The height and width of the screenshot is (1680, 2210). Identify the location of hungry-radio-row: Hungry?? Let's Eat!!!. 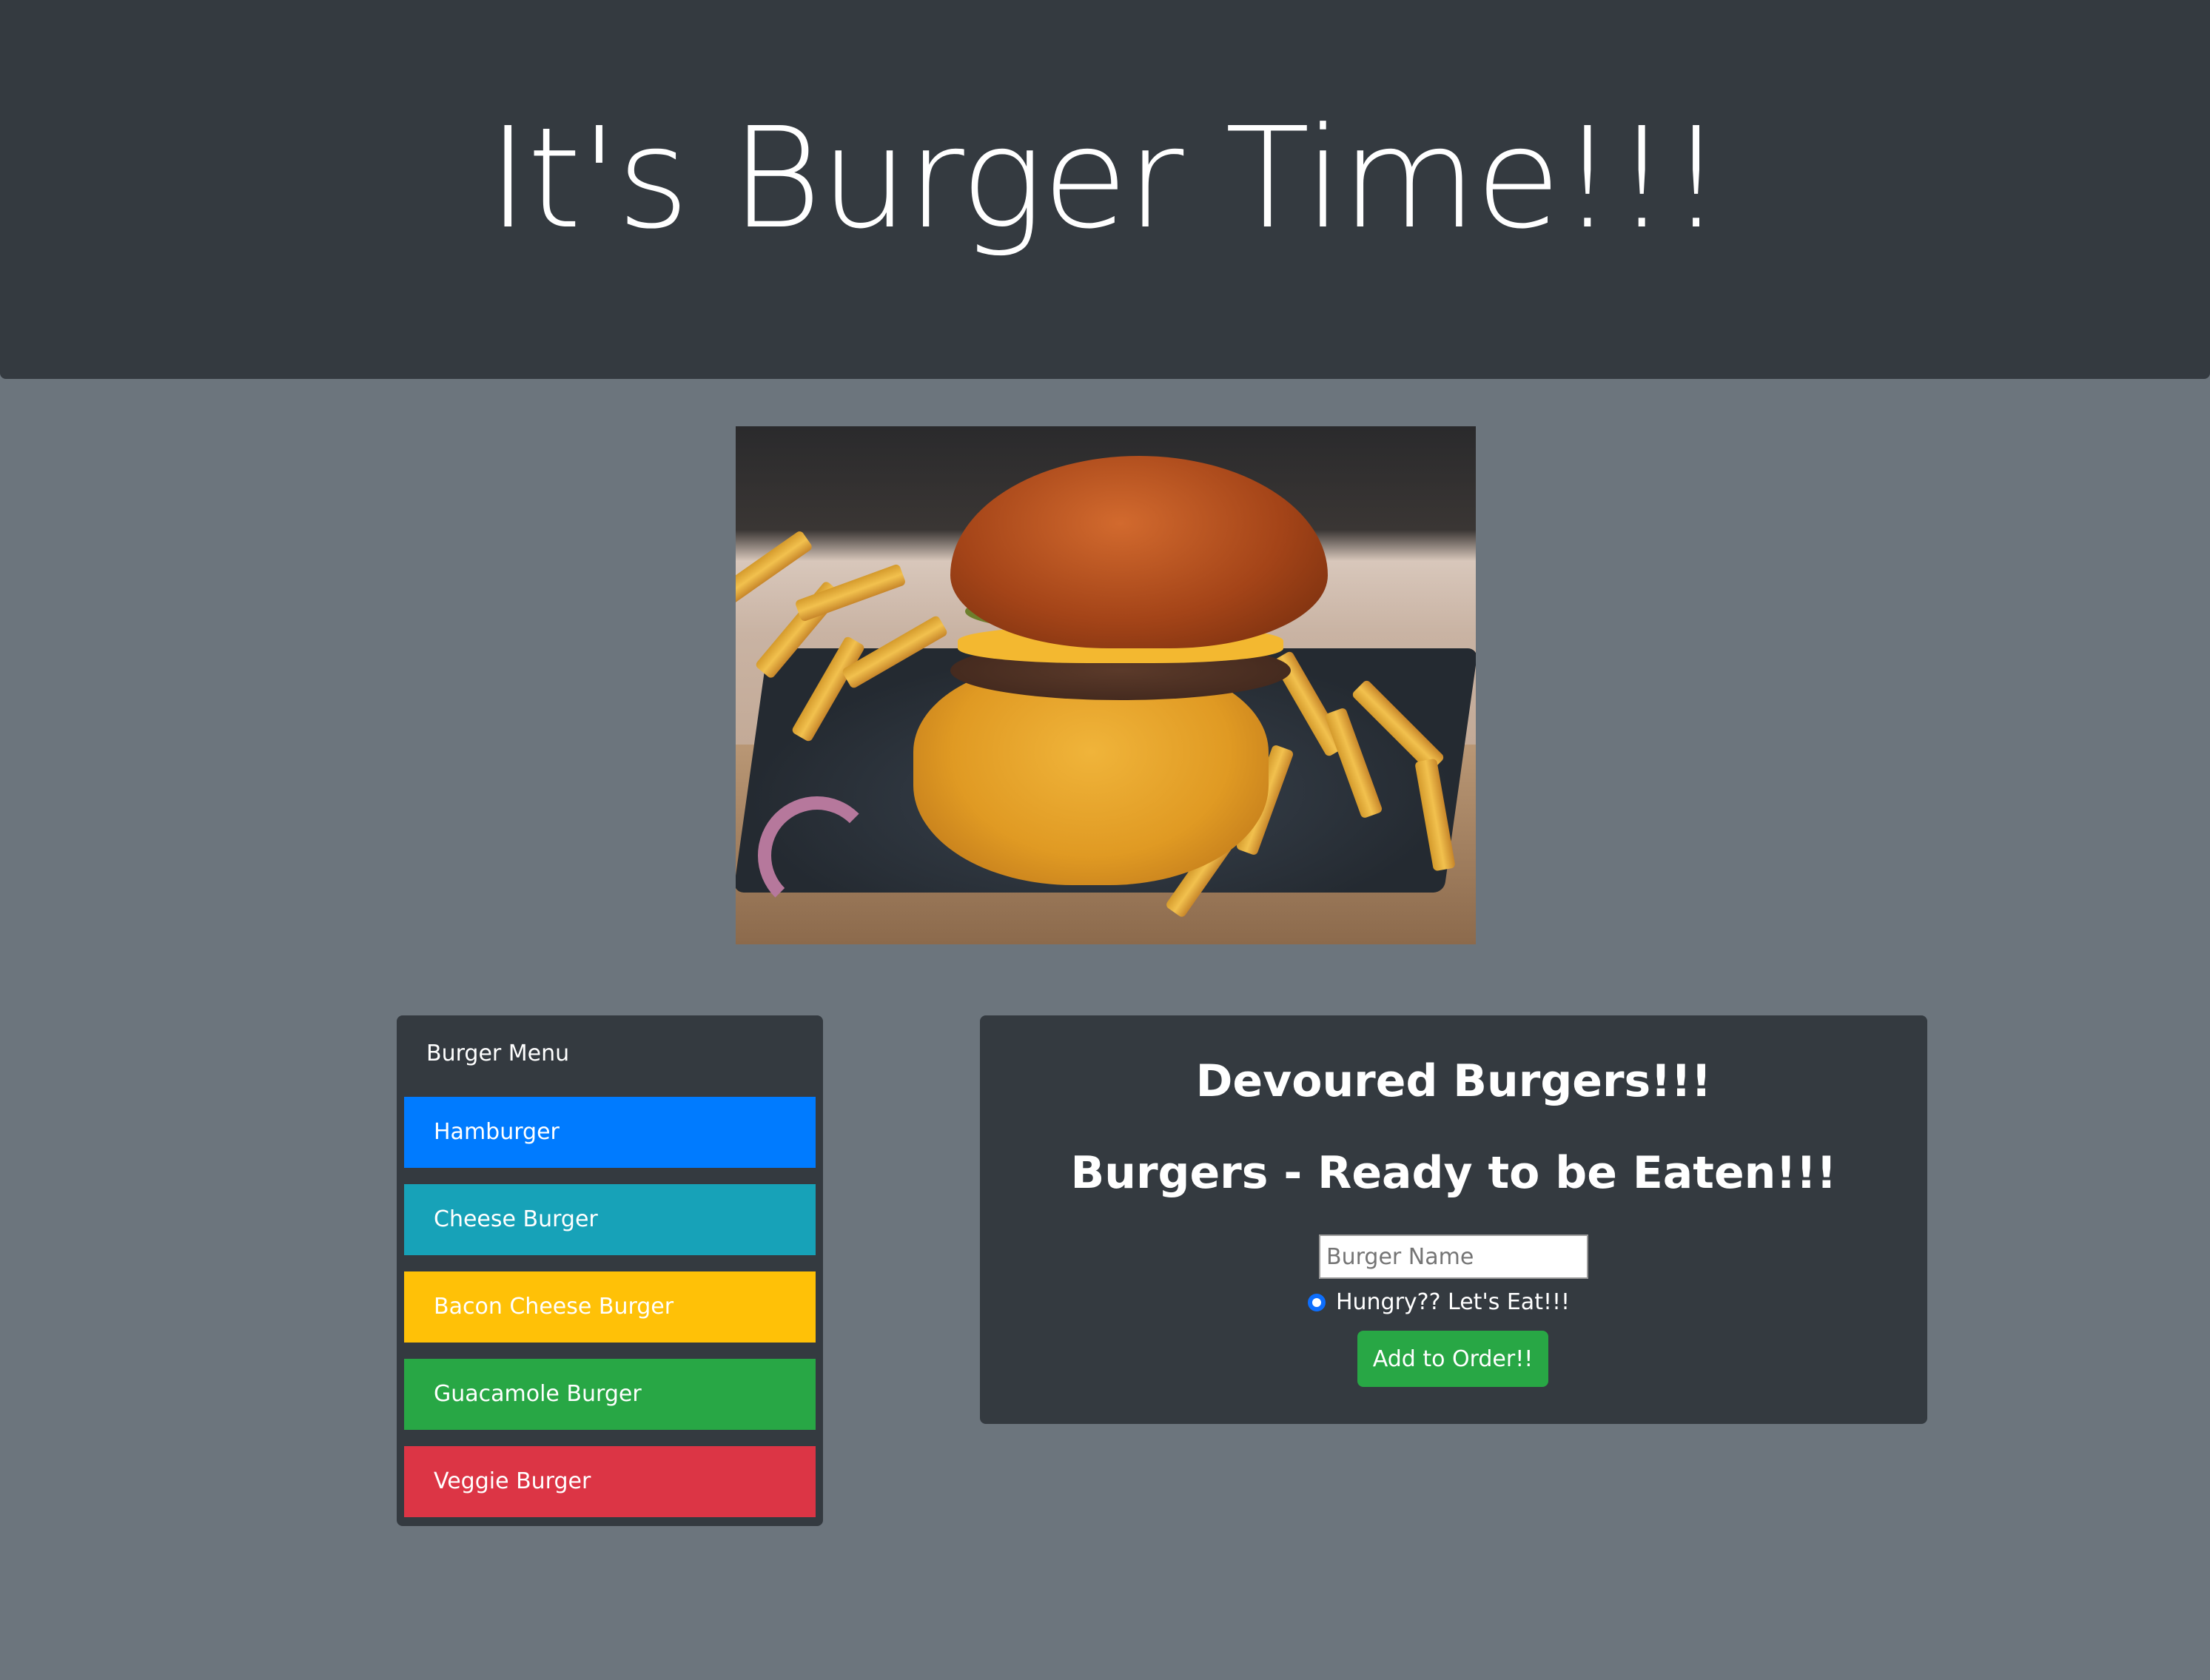
(1454, 1302).